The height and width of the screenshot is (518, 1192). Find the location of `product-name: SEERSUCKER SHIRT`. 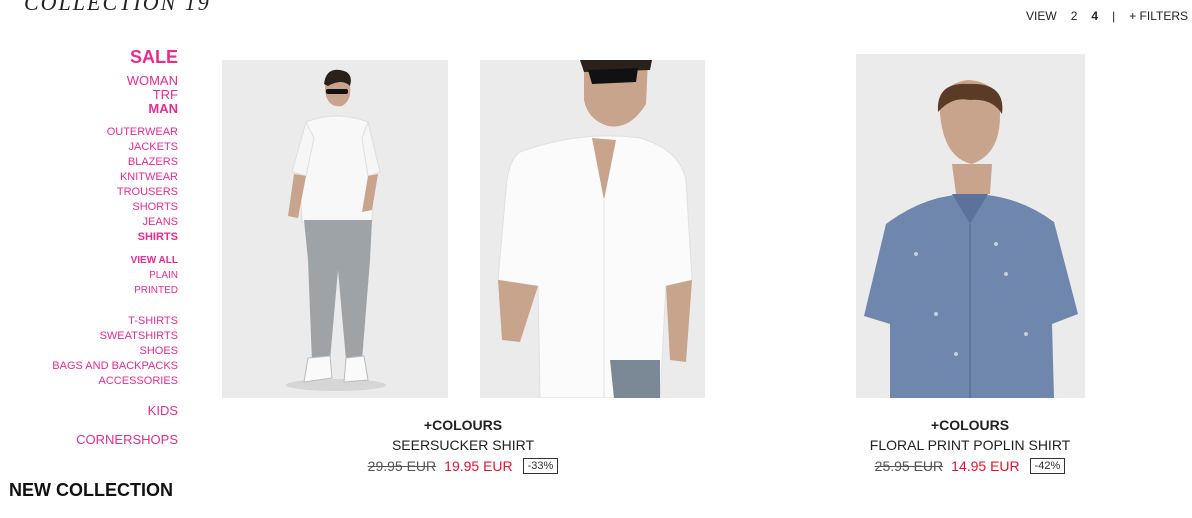

product-name: SEERSUCKER SHIRT is located at coordinates (463, 445).